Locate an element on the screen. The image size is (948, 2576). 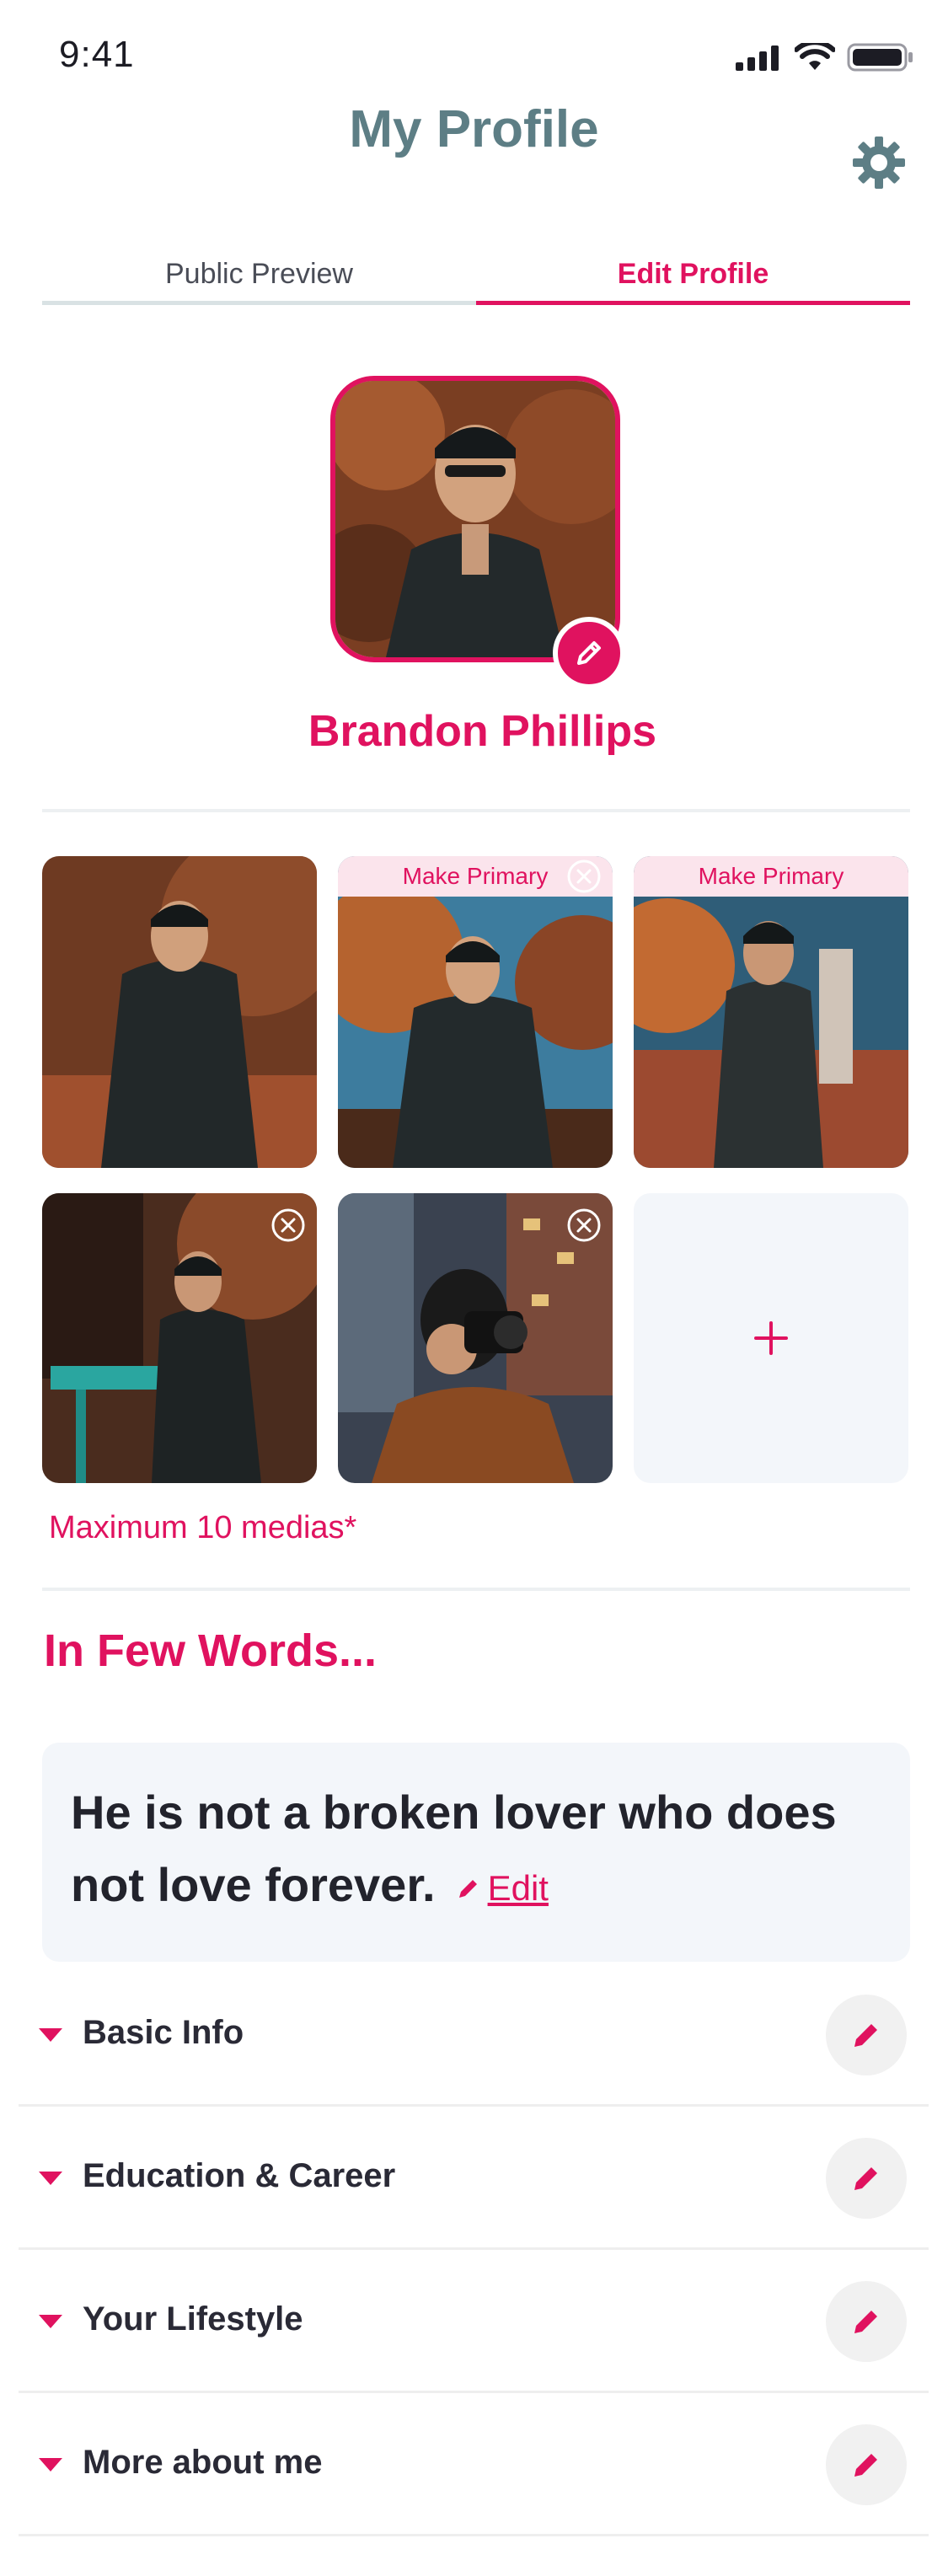
tab-public-preview: Public Preview is located at coordinates (259, 279).